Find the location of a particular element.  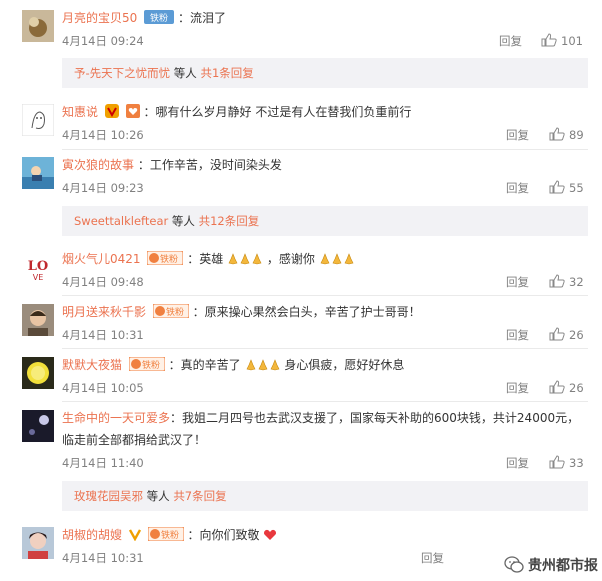

like-button: 55 is located at coordinates (566, 187).